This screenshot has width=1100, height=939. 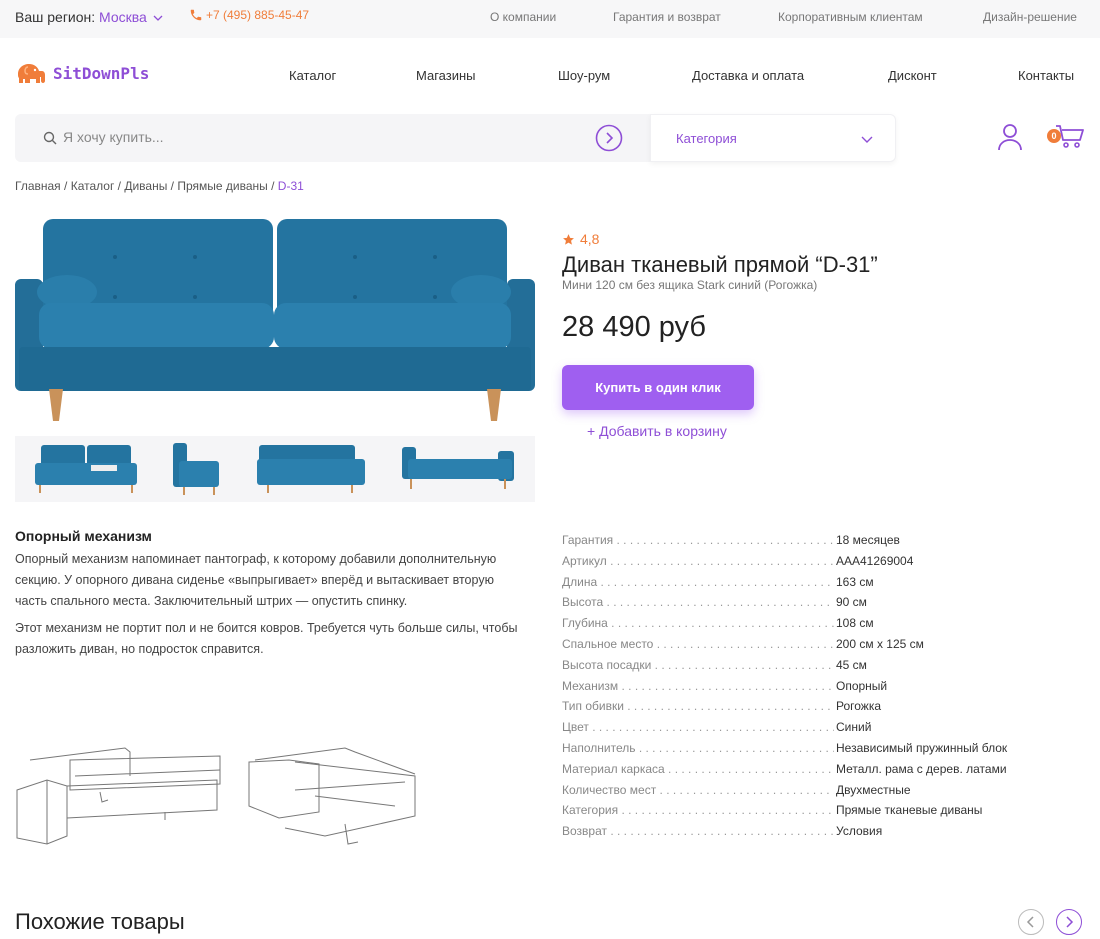 What do you see at coordinates (290, 186) in the screenshot?
I see `crumb-current: D-31` at bounding box center [290, 186].